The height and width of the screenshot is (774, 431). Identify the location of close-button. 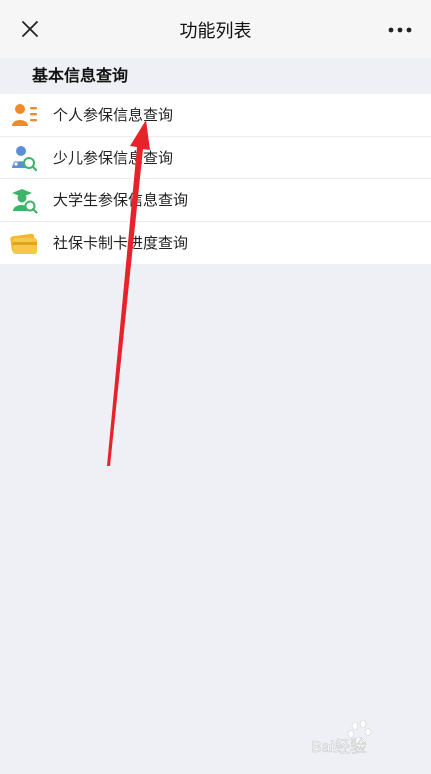
(30, 29).